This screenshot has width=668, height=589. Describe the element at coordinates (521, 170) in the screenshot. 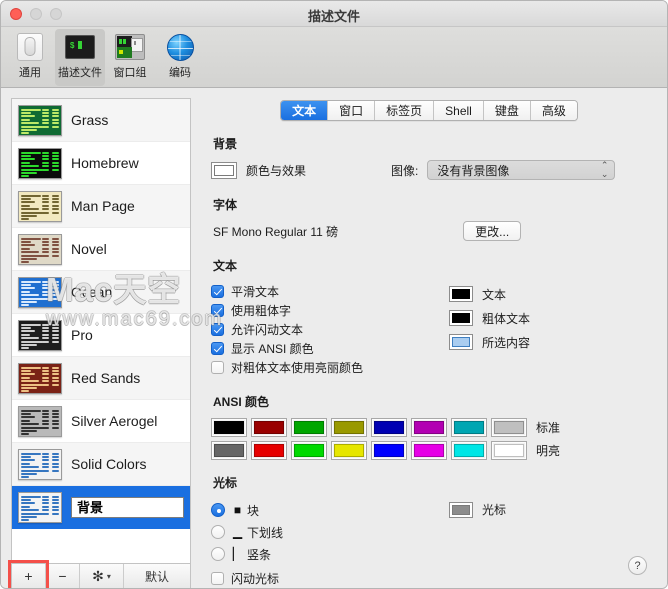

I see `background-image-select: 没有背景图像 ⌃ ⌄` at that location.